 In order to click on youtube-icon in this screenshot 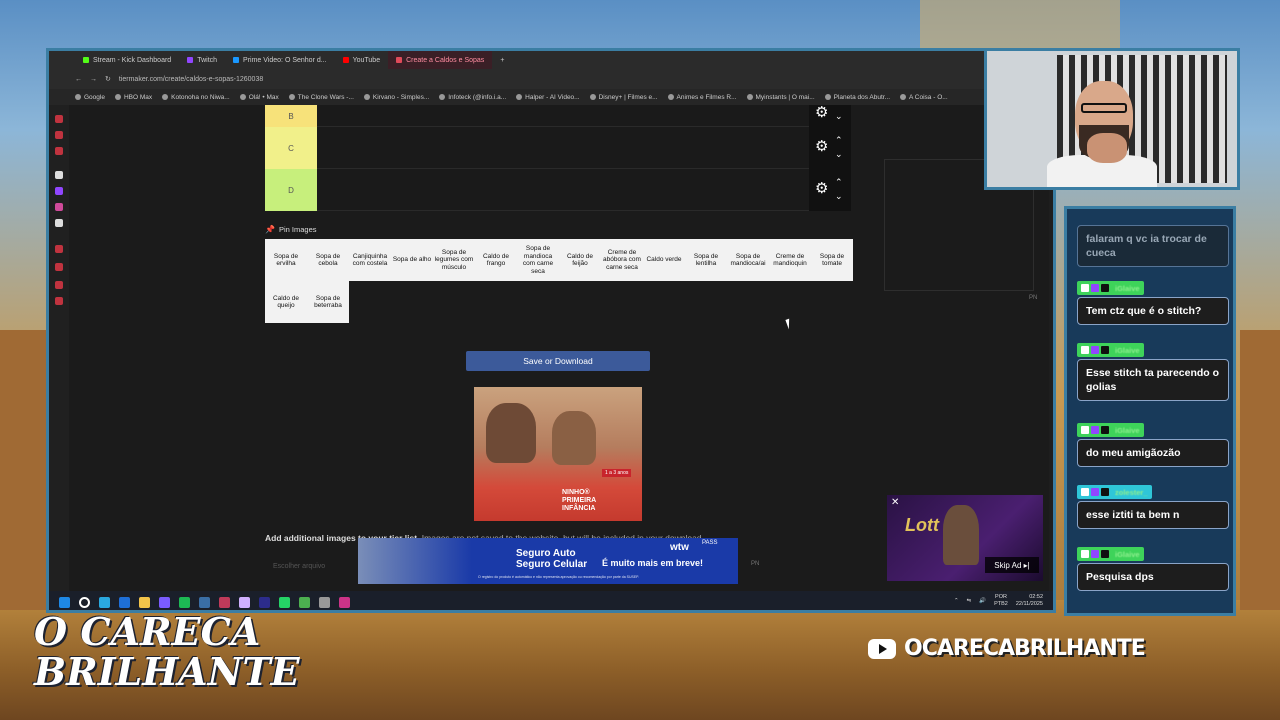, I will do `click(345, 60)`.